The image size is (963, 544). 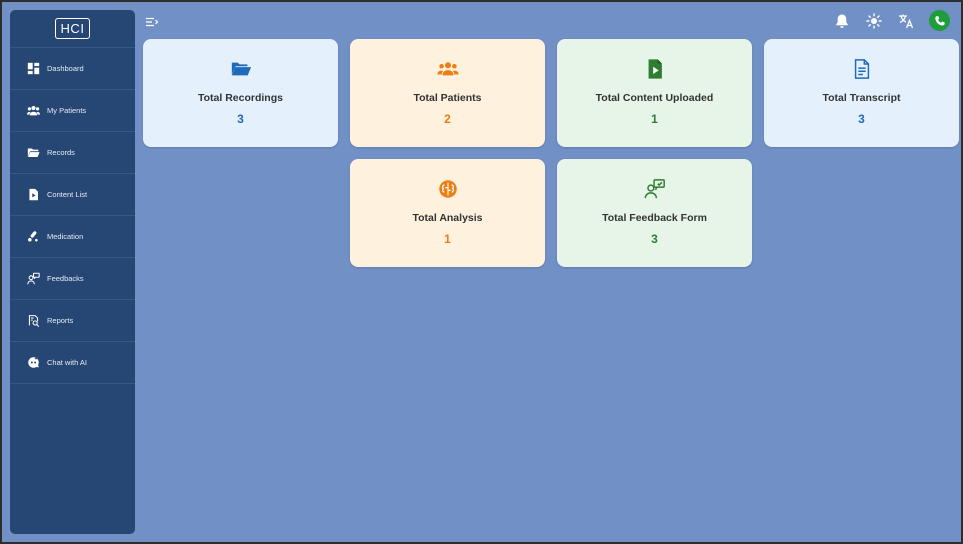 I want to click on logo-container: HCI, so click(x=72, y=29).